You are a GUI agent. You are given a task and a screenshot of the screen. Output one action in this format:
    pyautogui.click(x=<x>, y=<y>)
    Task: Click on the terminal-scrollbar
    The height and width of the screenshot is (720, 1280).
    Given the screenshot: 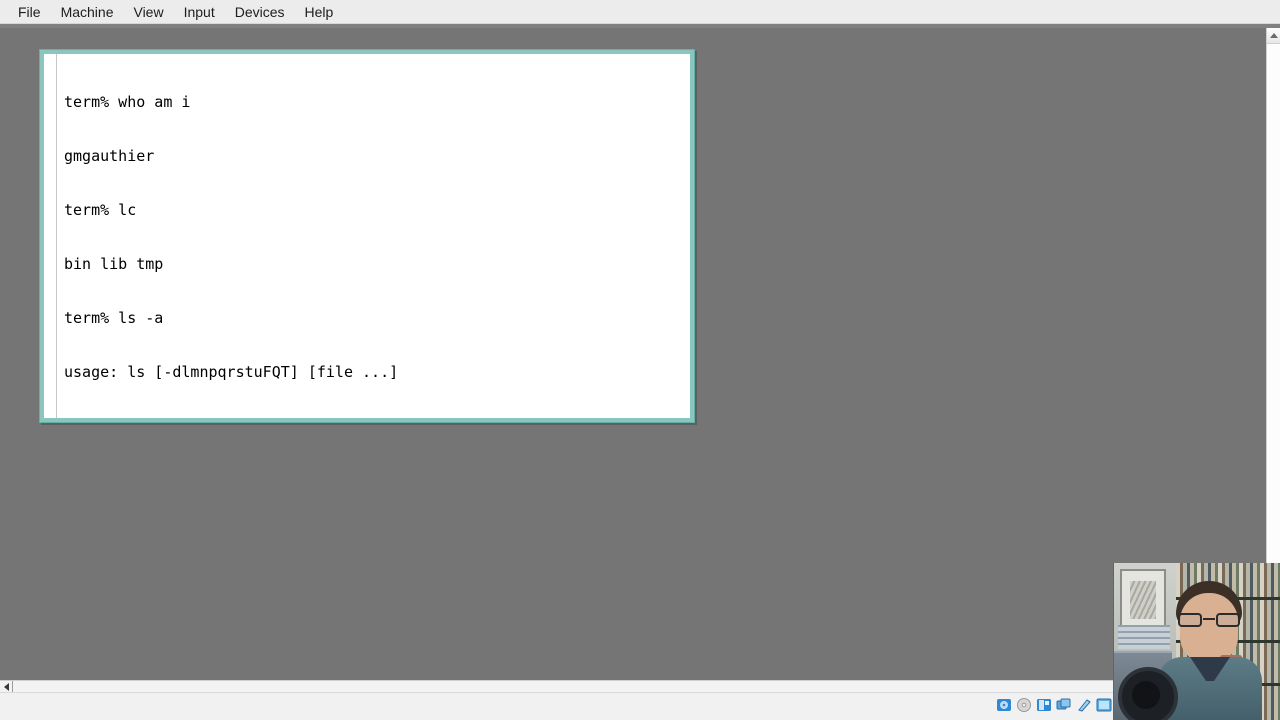 What is the action you would take?
    pyautogui.click(x=50, y=236)
    